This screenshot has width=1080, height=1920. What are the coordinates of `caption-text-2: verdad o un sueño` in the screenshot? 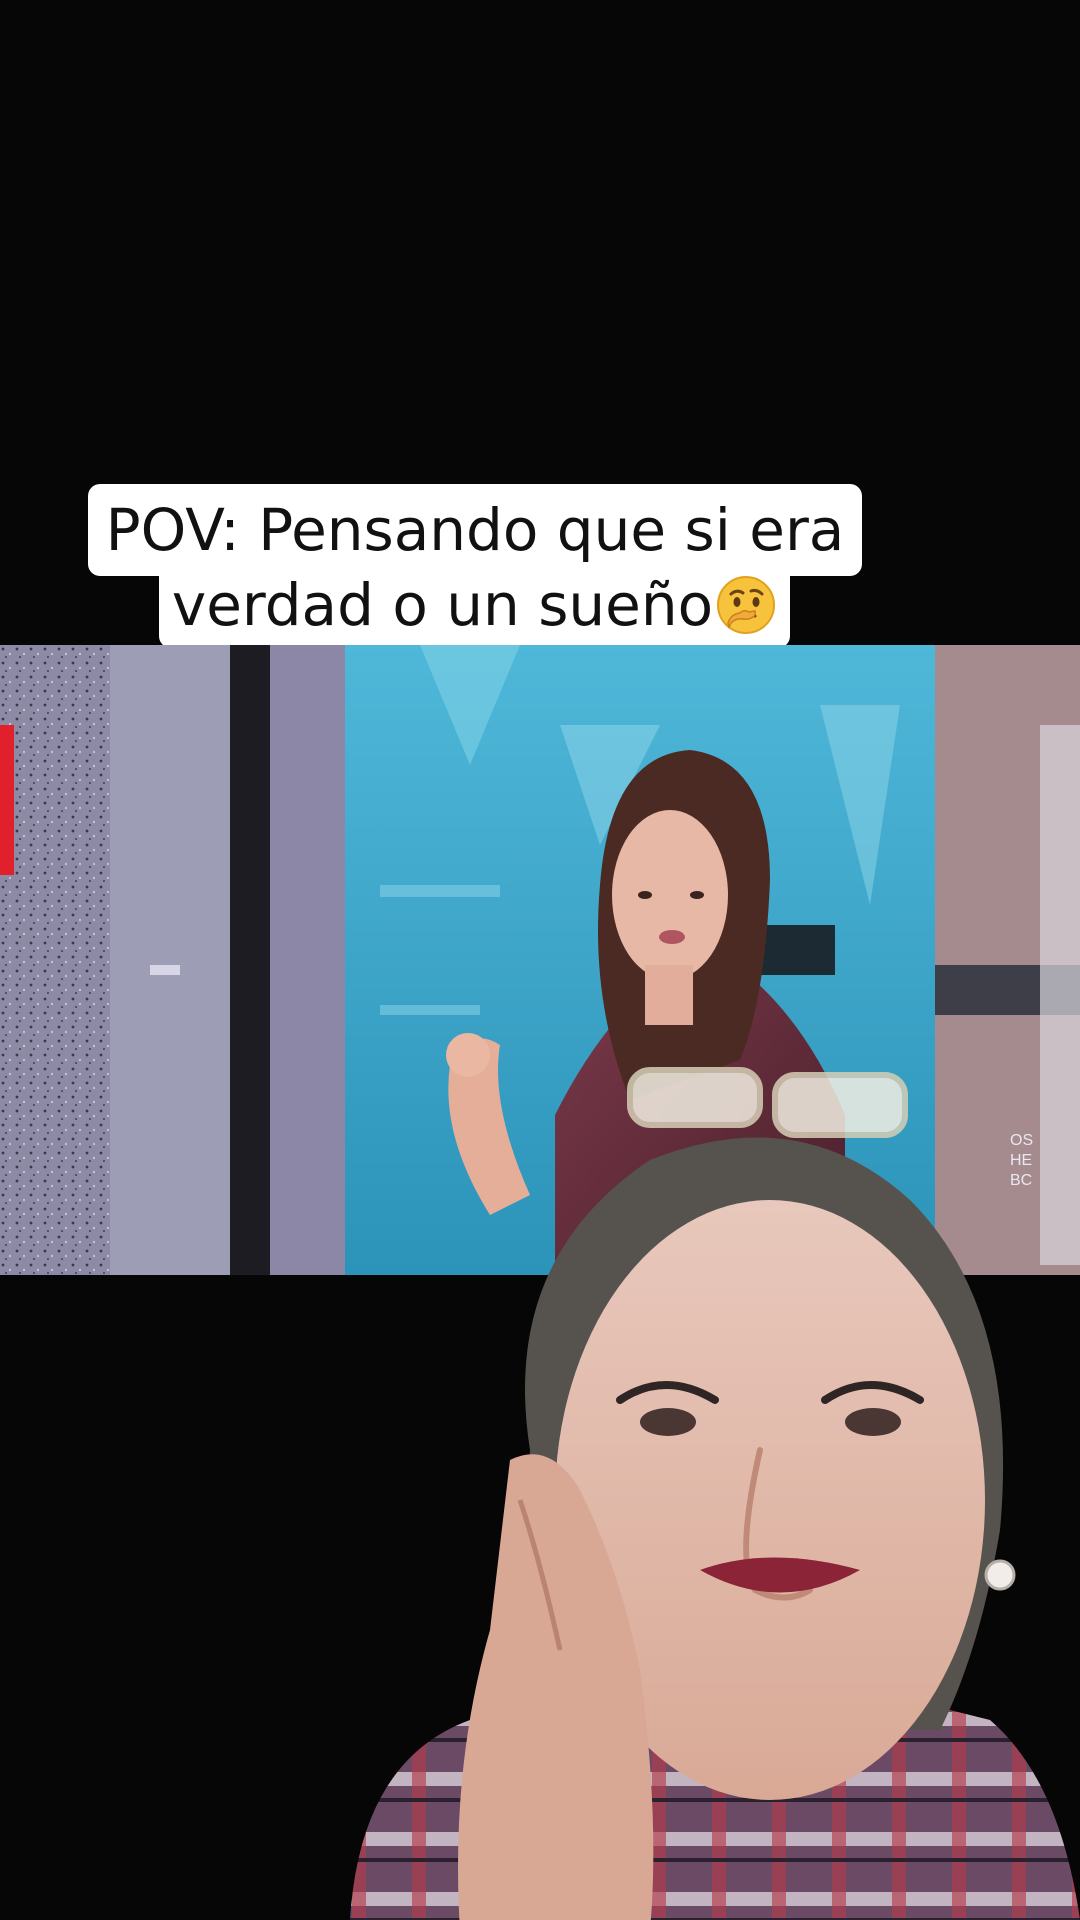 It's located at (442, 605).